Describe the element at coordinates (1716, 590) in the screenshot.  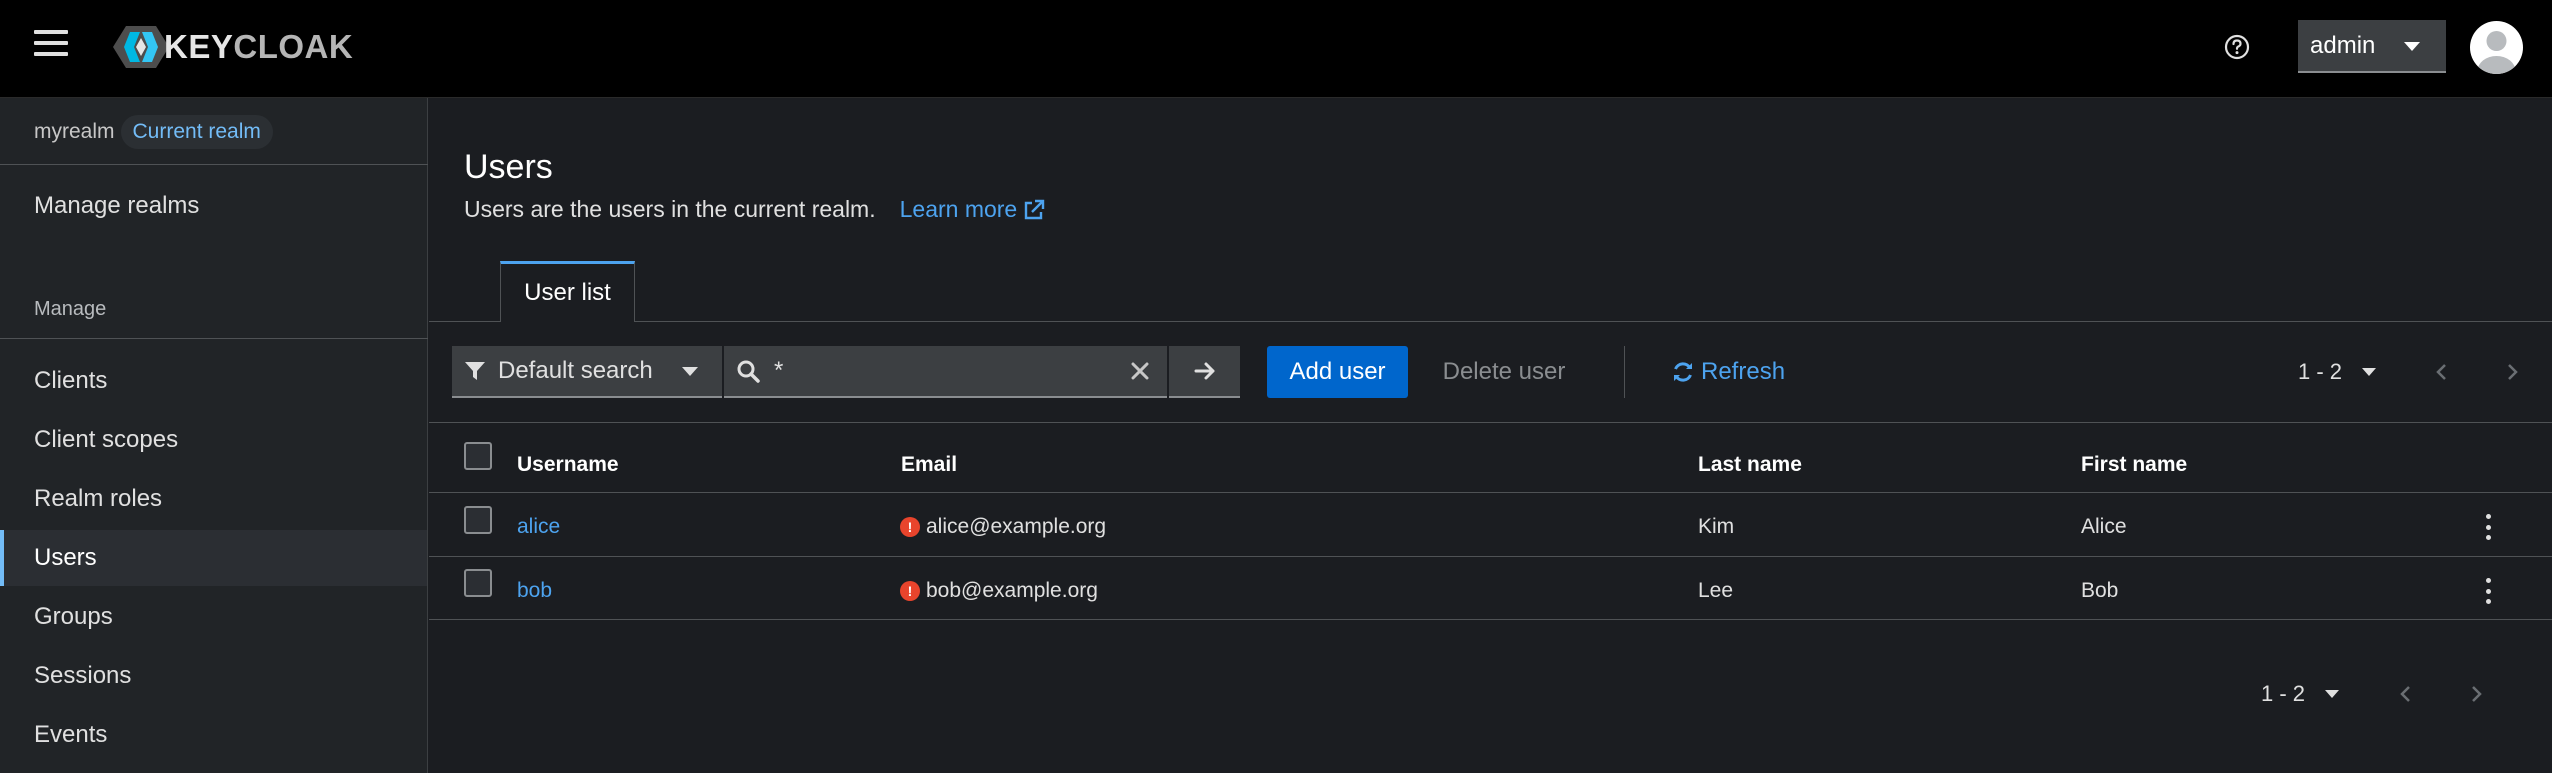
I see `last-name-cell: Lee` at that location.